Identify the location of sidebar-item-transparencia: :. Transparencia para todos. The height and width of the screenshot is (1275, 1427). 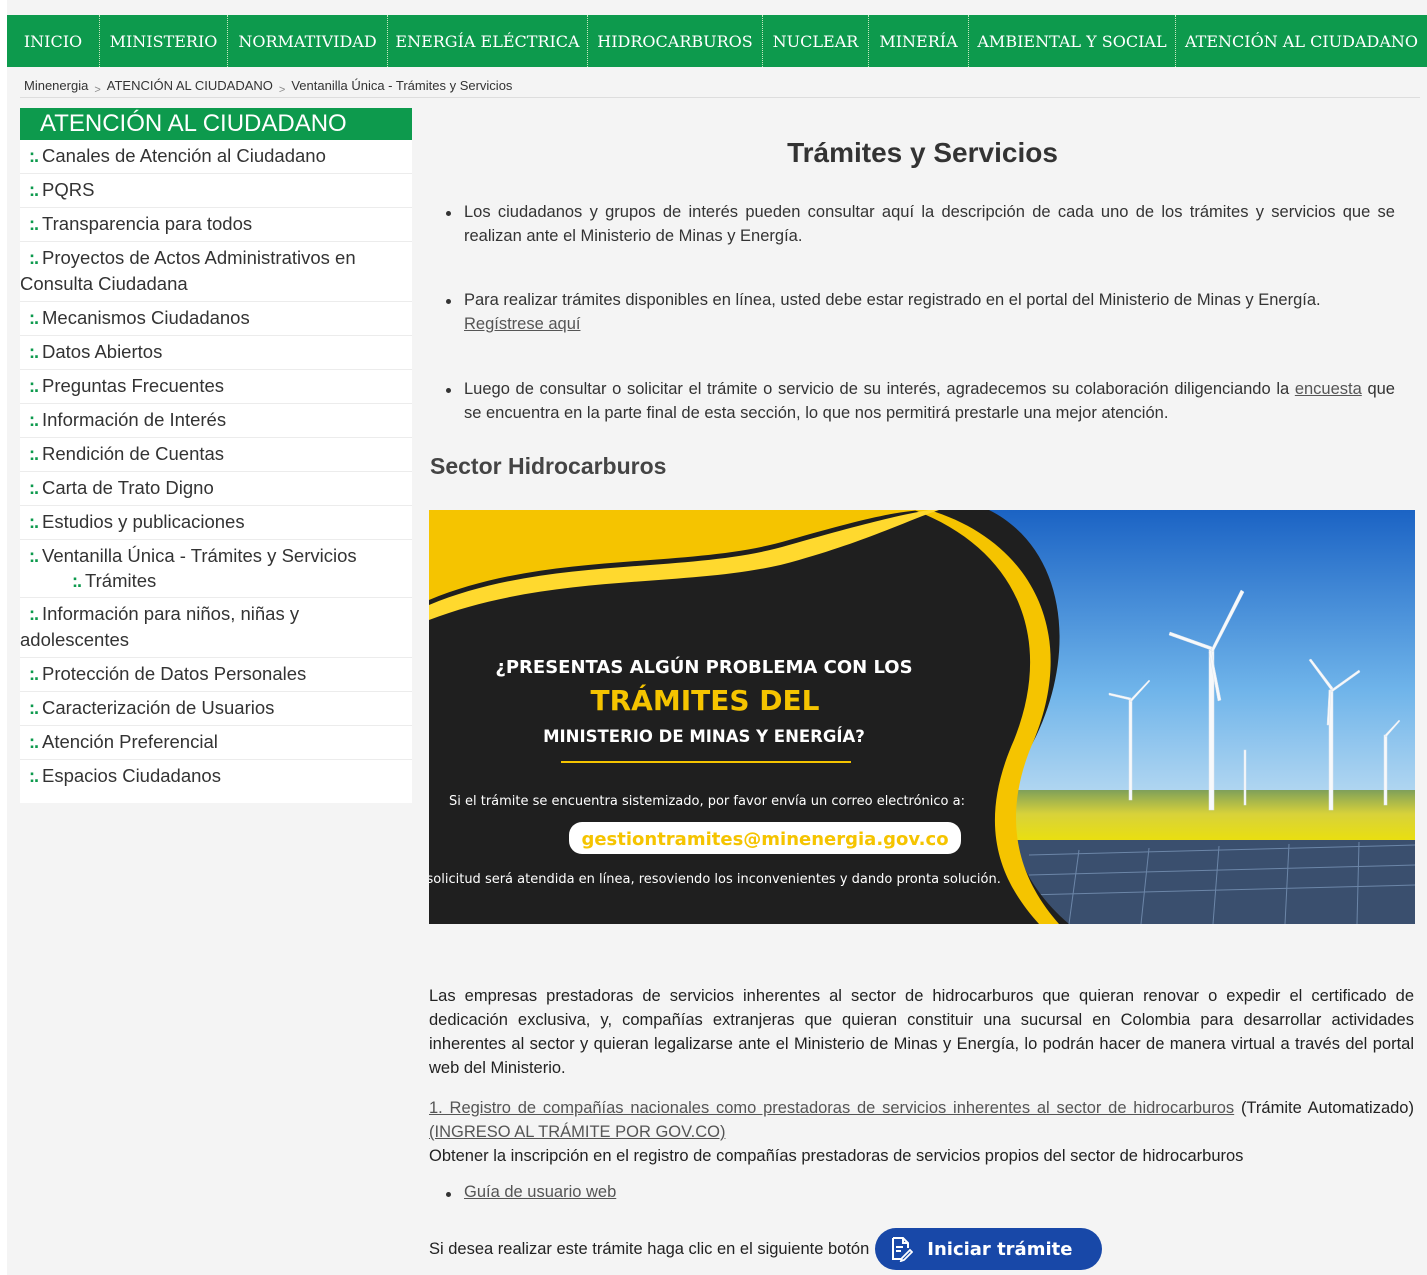
(216, 225).